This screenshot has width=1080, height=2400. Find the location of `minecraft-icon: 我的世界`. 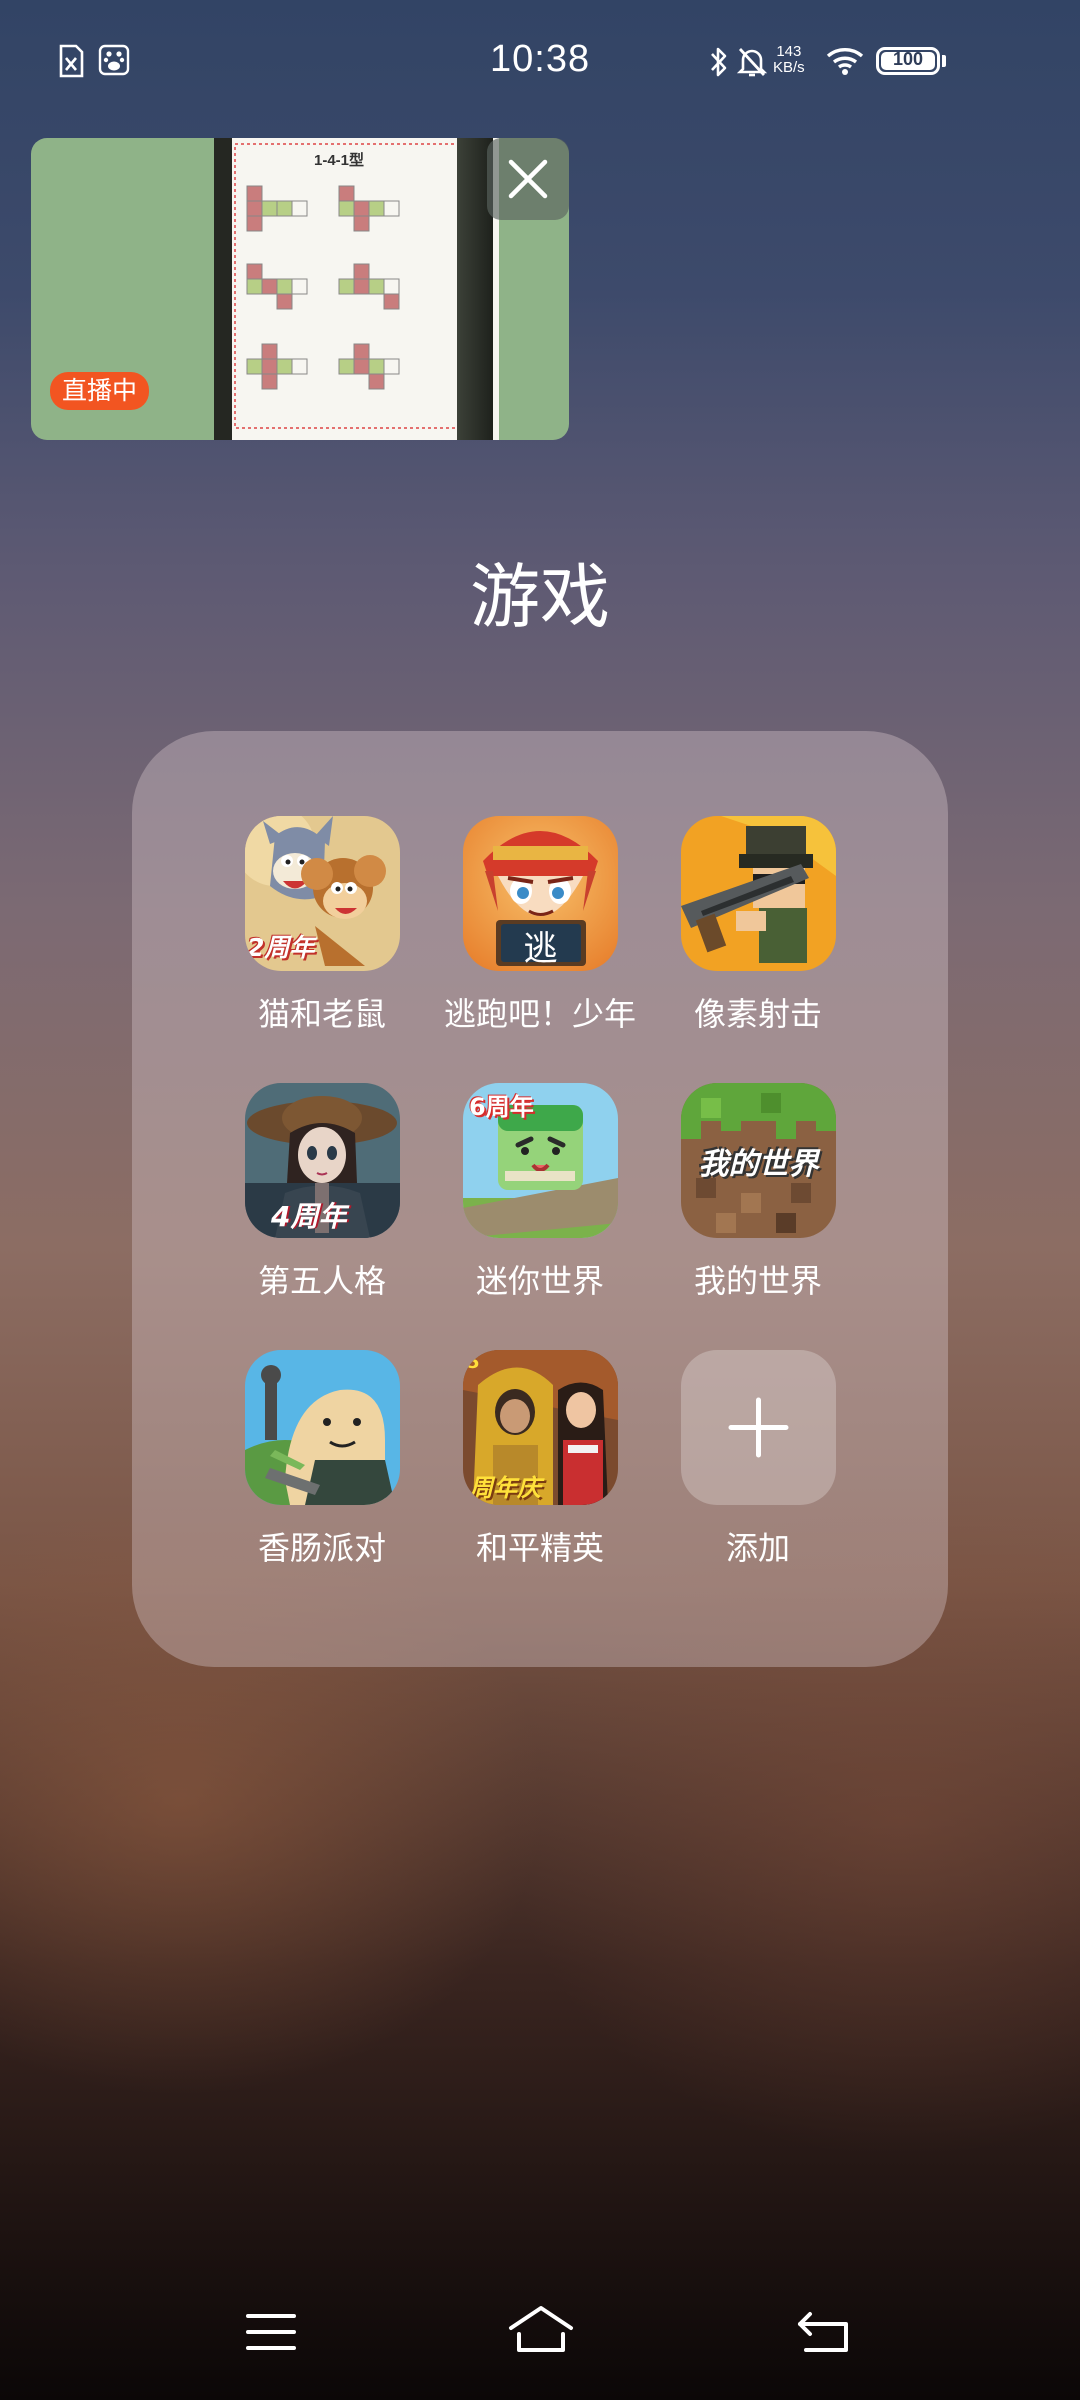

minecraft-icon: 我的世界 is located at coordinates (758, 1160).